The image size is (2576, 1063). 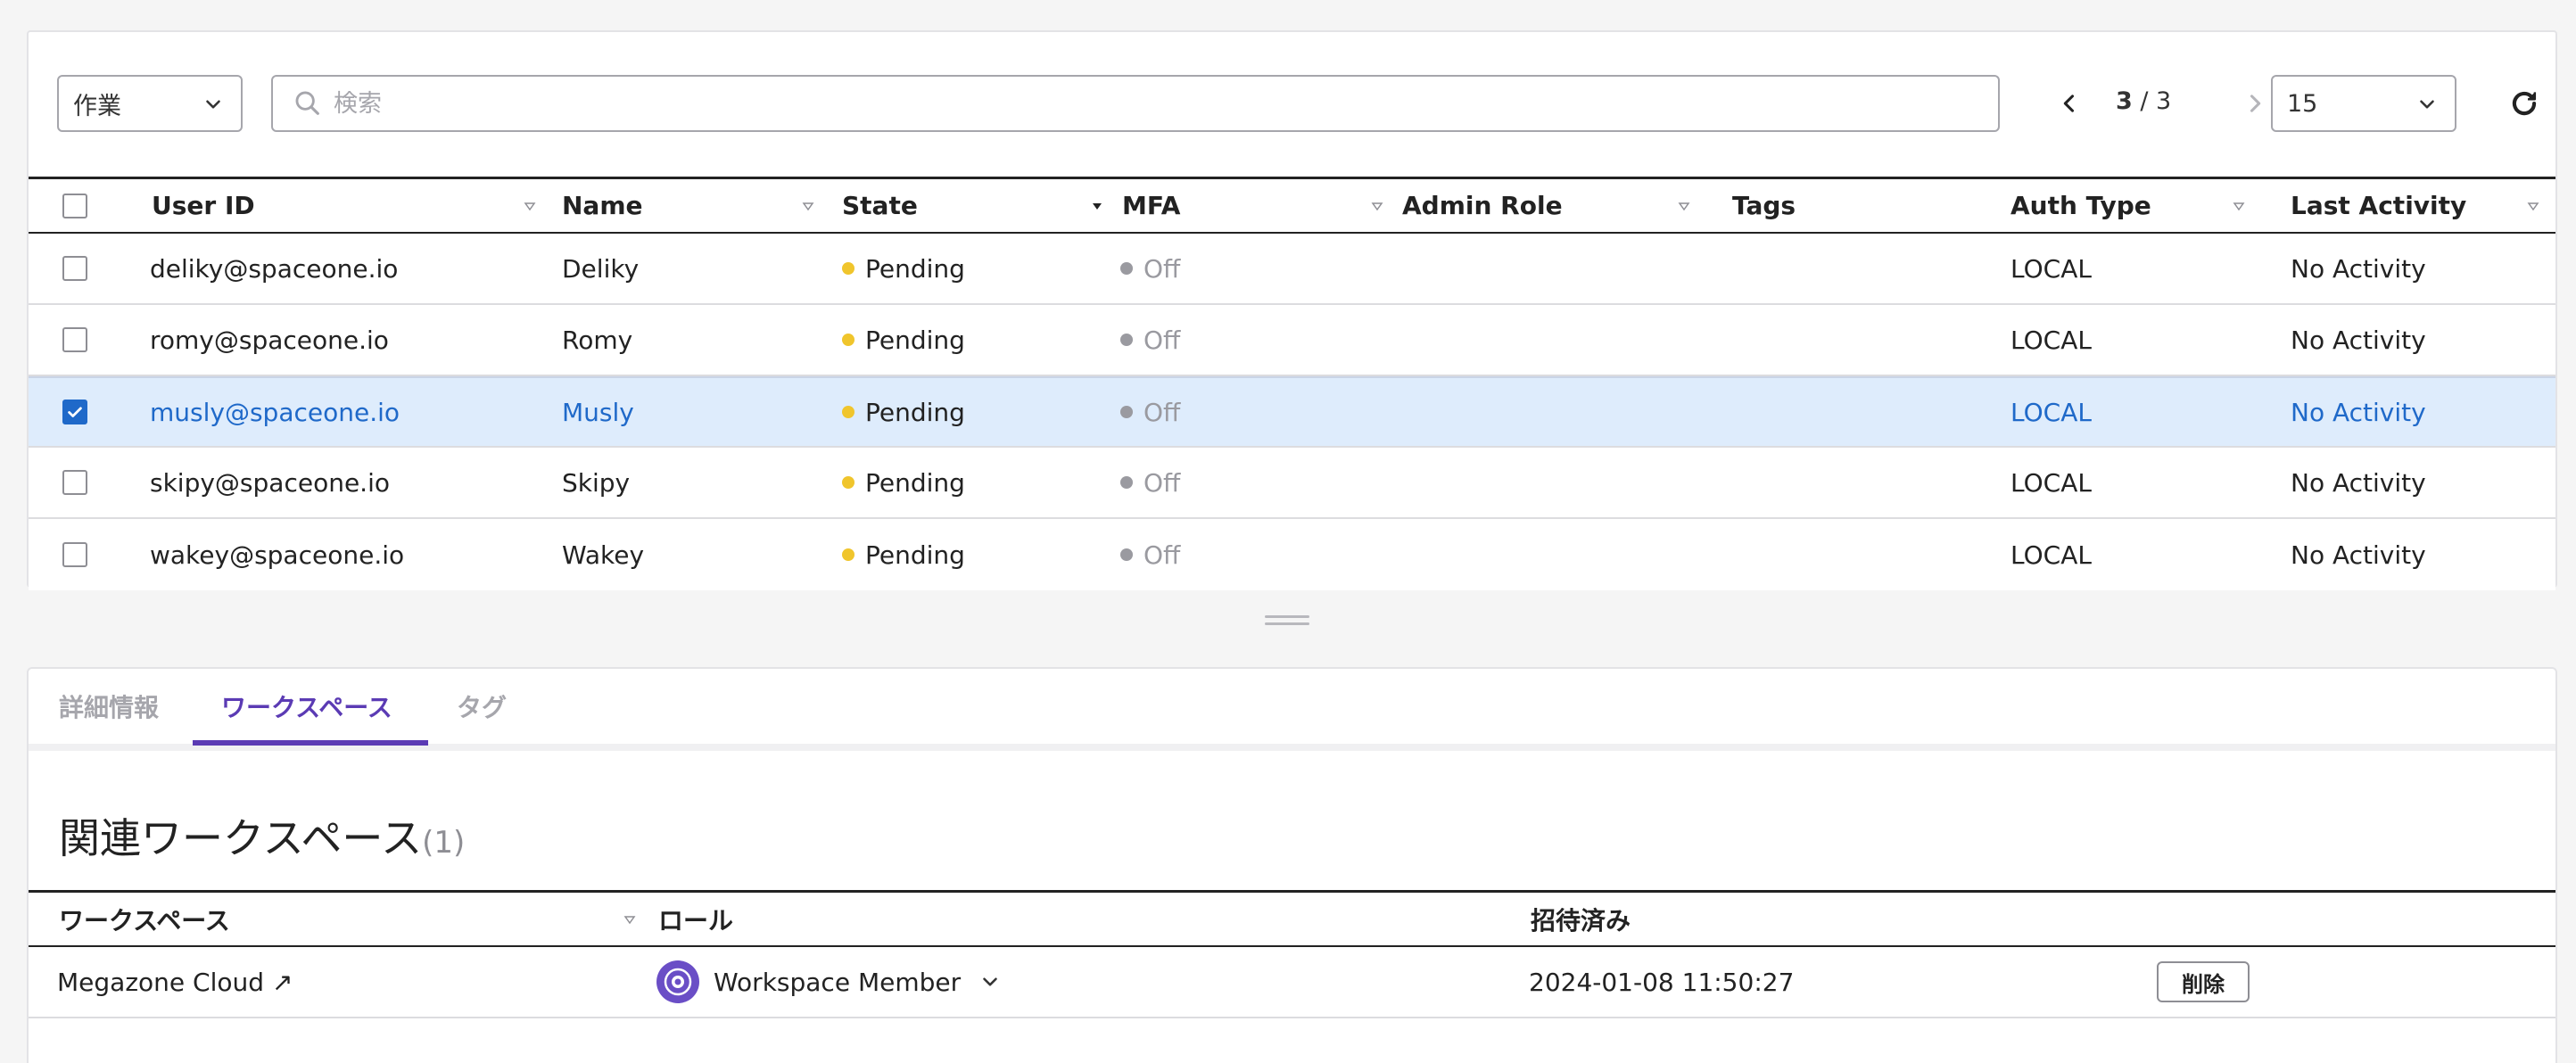 What do you see at coordinates (1866, 205) in the screenshot?
I see `header-tags: Tags` at bounding box center [1866, 205].